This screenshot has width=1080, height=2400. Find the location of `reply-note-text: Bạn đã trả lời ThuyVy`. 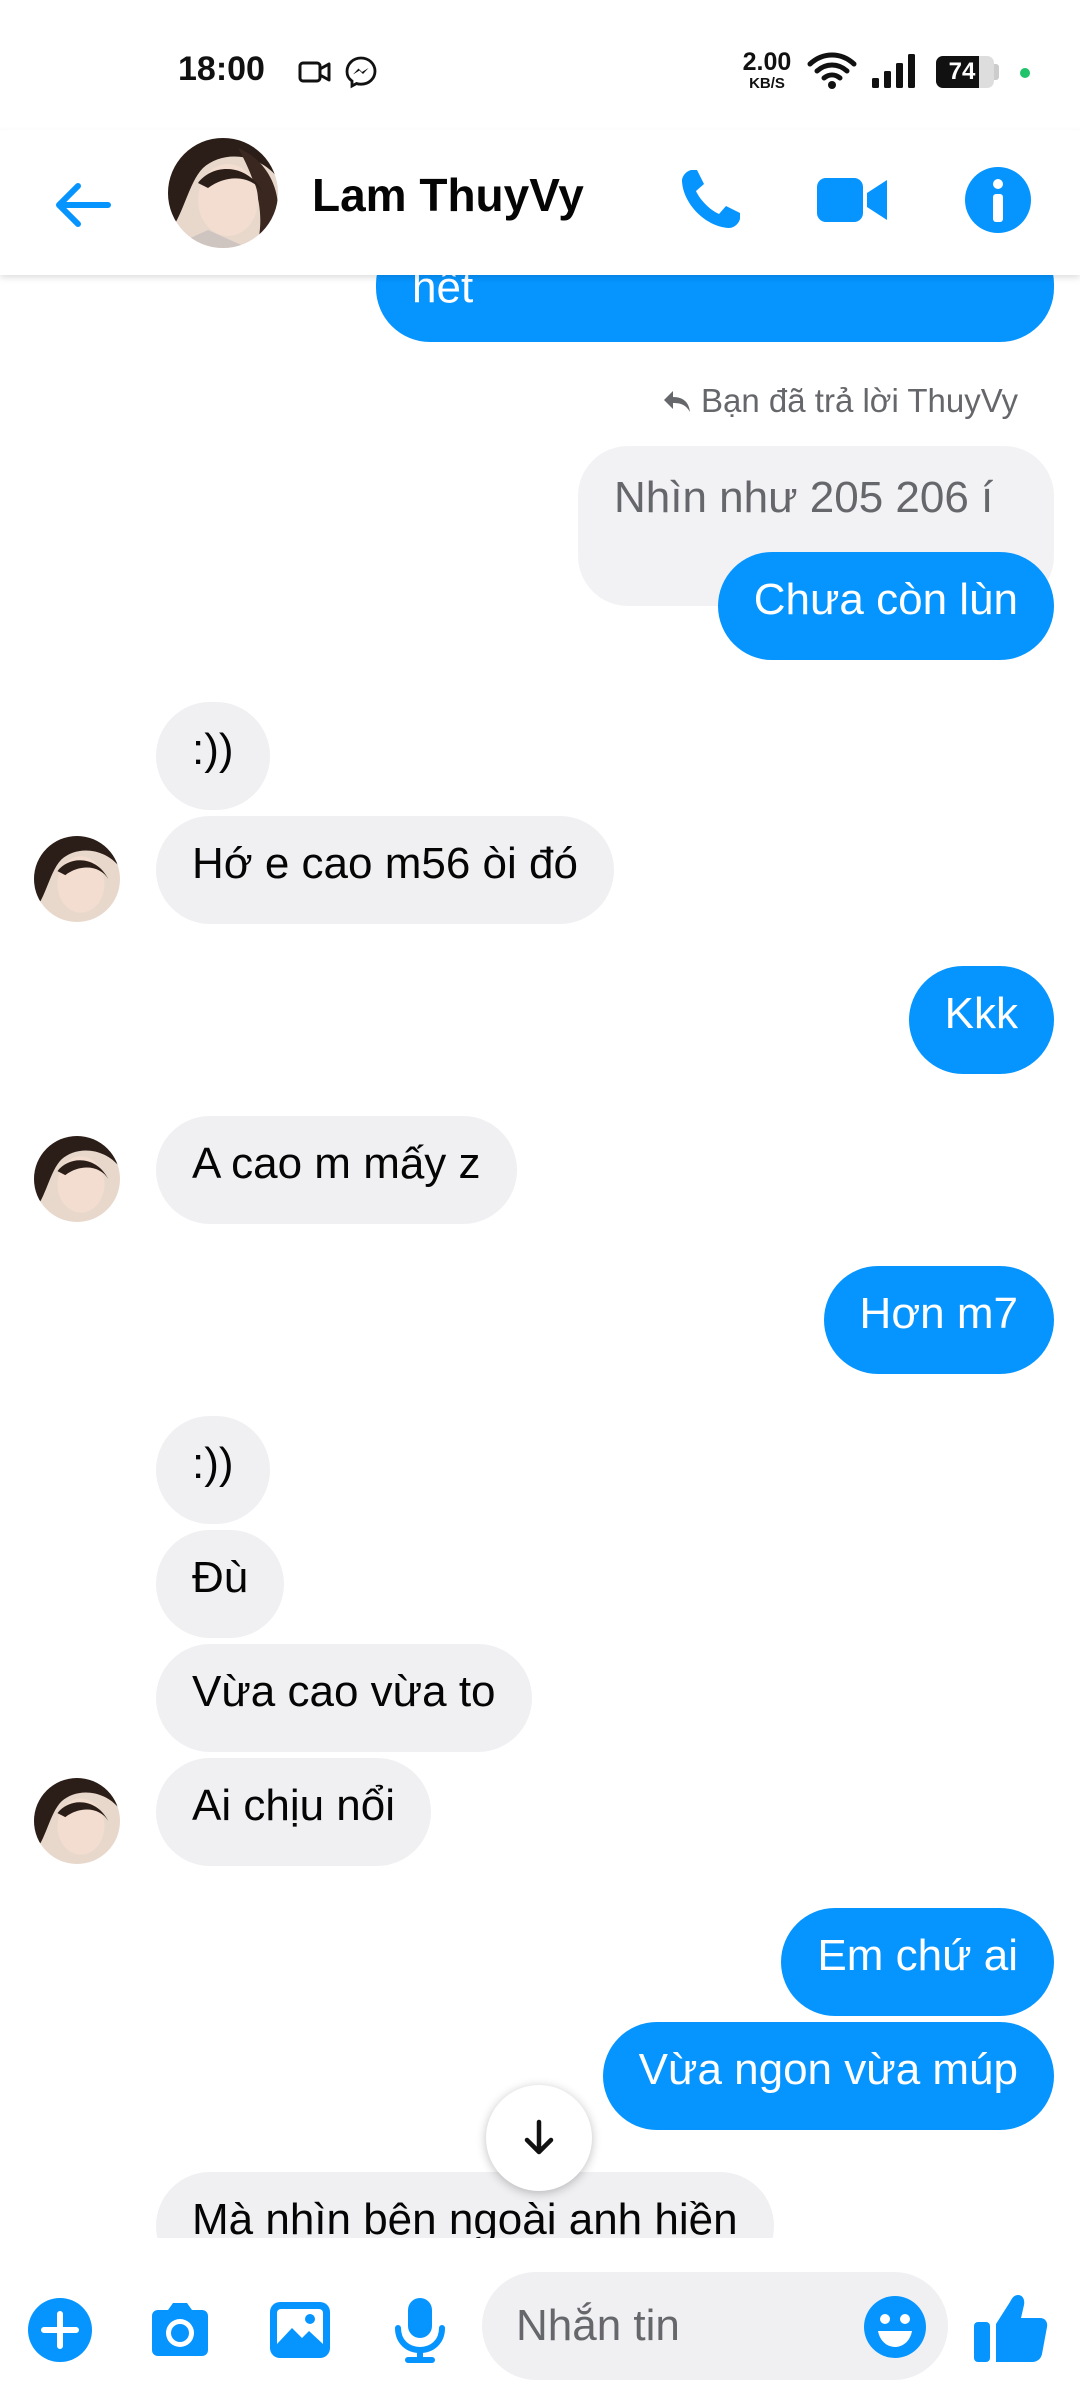

reply-note-text: Bạn đã trả lời ThuyVy is located at coordinates (859, 400).